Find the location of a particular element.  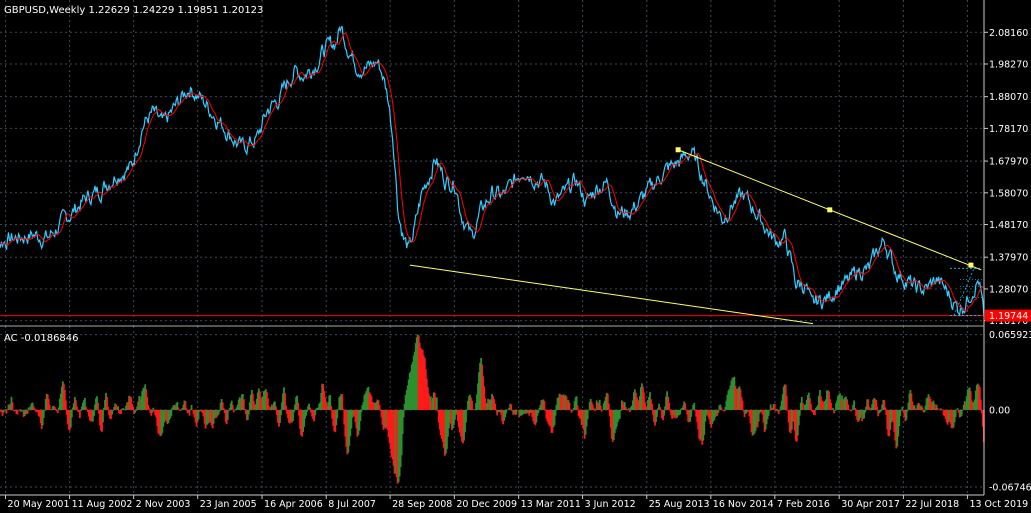

time-tick-label: 13 Oct 2019 is located at coordinates (998, 504).